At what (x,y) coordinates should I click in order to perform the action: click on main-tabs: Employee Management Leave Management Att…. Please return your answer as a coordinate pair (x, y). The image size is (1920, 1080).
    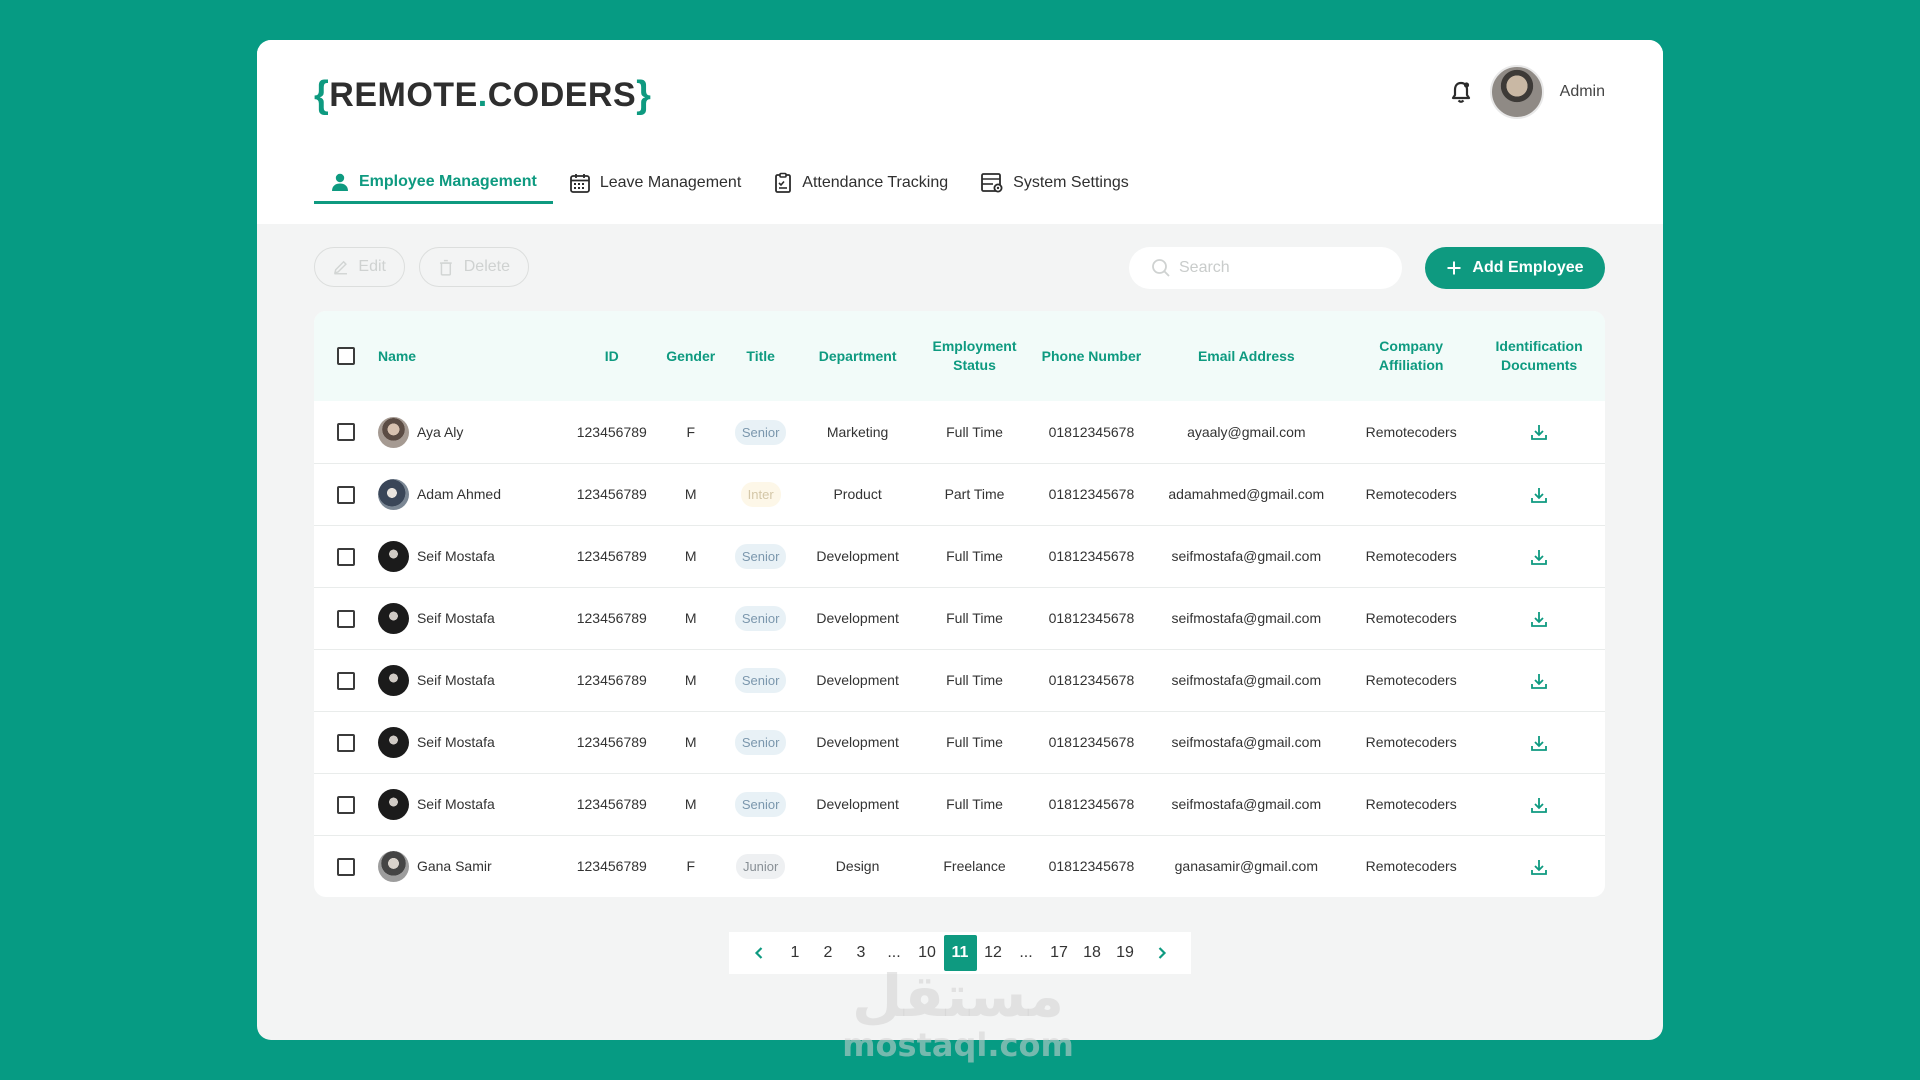
    Looking at the image, I should click on (729, 183).